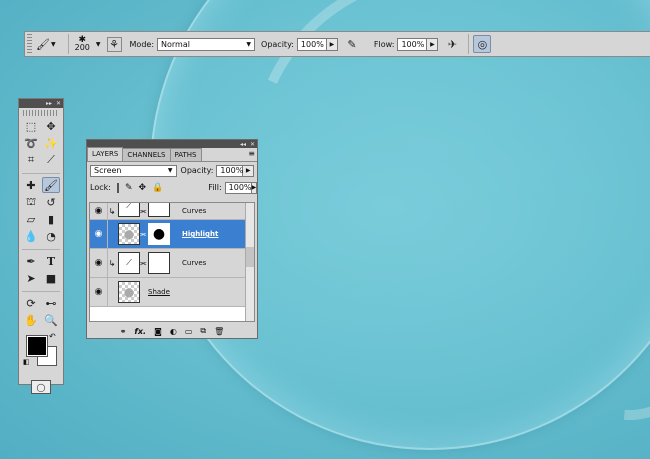 The image size is (650, 459). I want to click on layer-name: Highlight, so click(200, 234).